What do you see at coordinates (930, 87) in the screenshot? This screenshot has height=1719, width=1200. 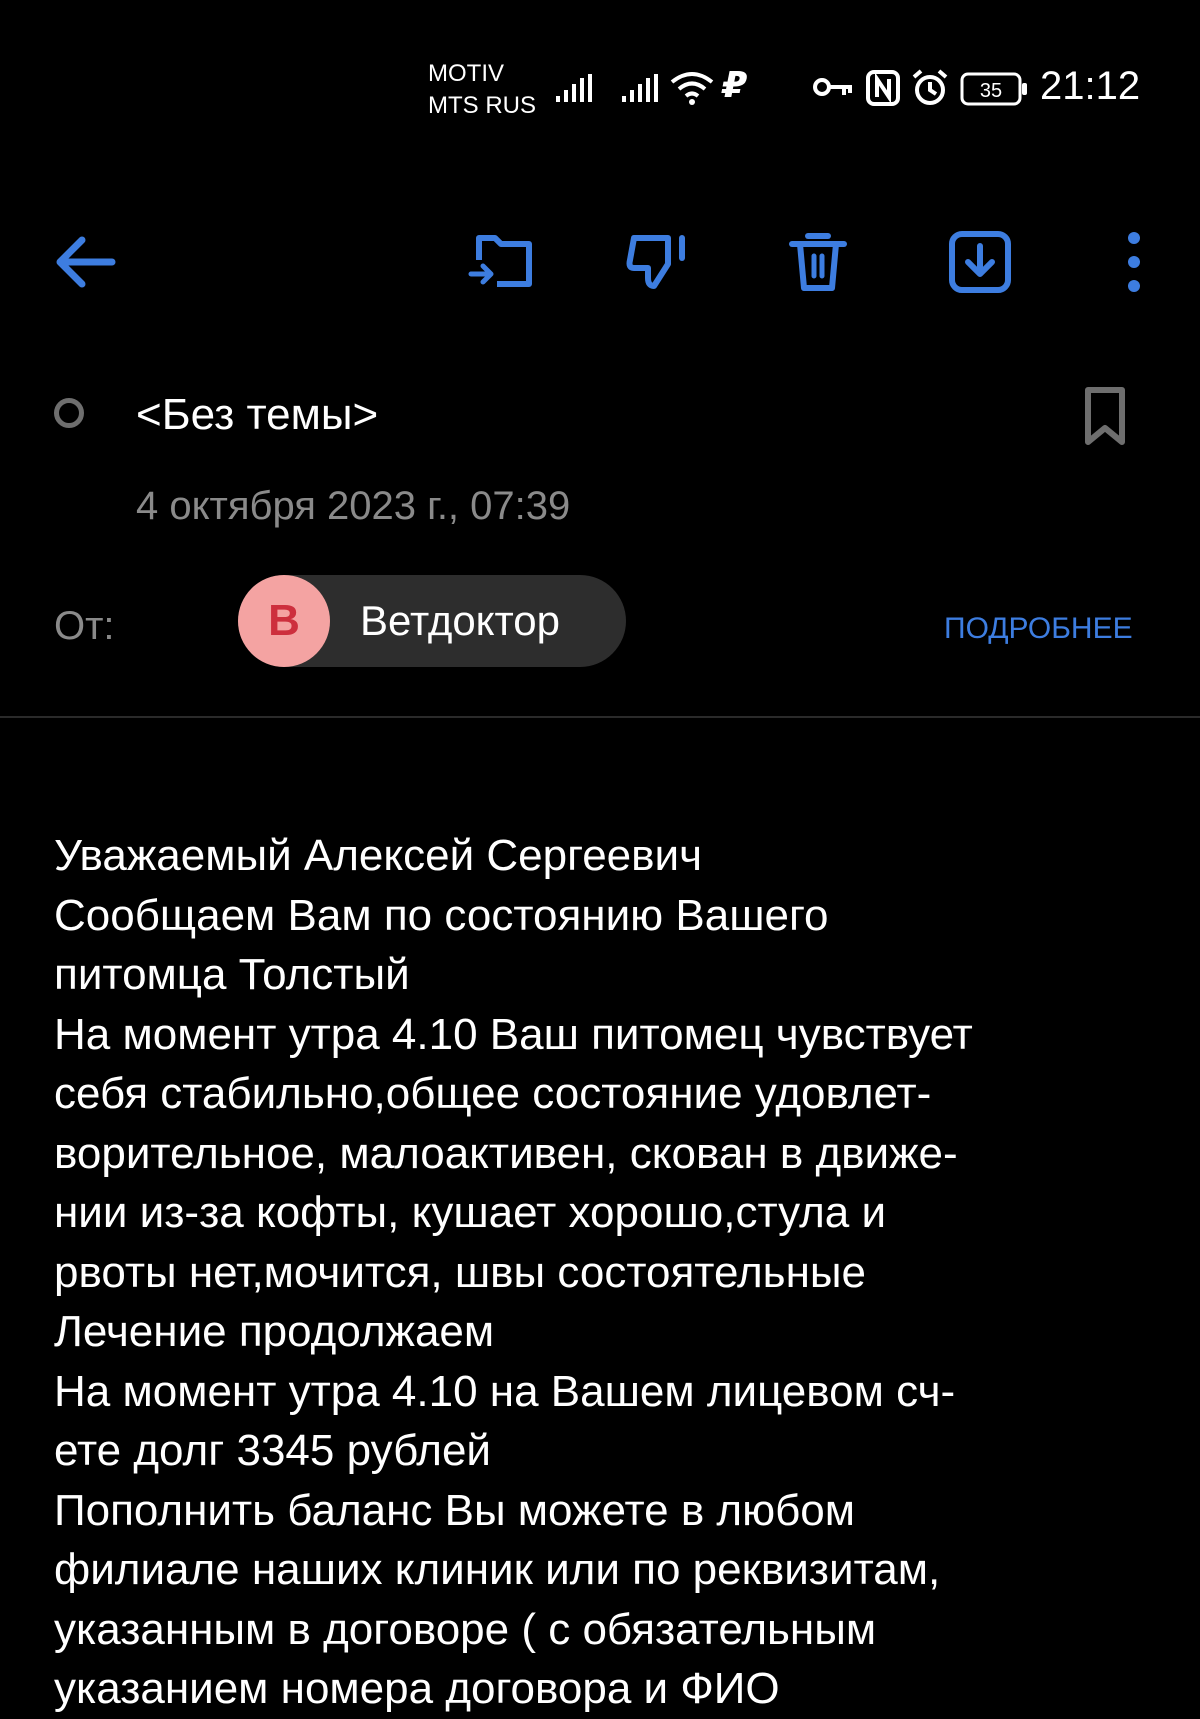 I see `alarm-icon` at bounding box center [930, 87].